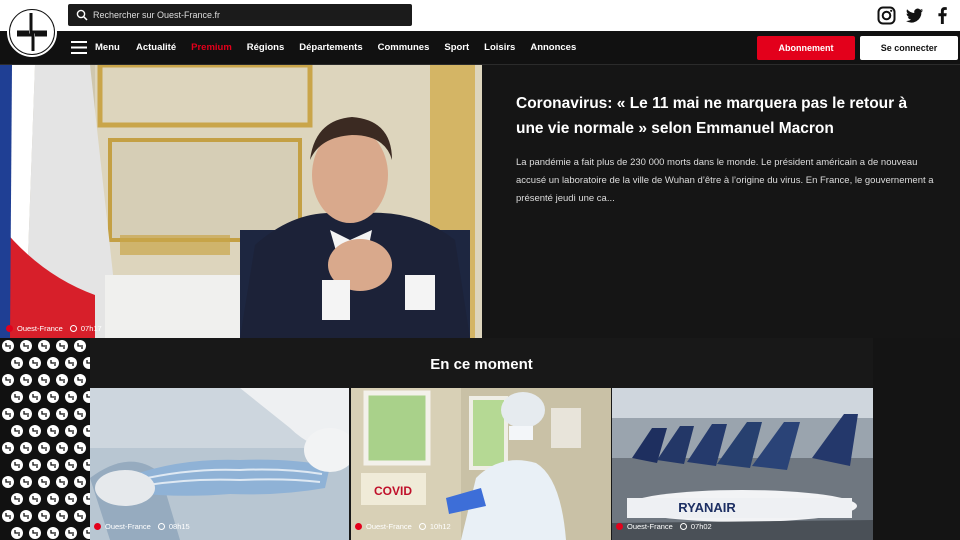  I want to click on facebook-icon, so click(942, 15).